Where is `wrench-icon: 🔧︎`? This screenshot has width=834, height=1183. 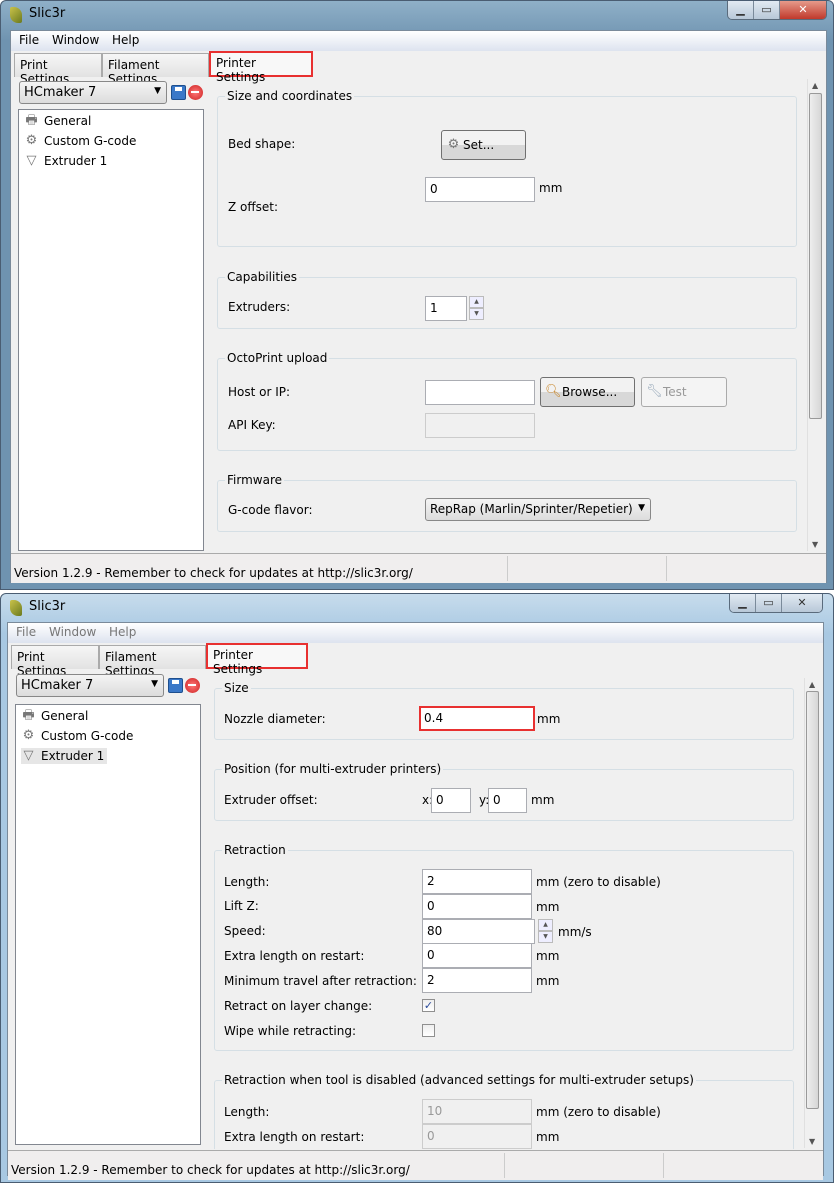
wrench-icon: 🔧︎ is located at coordinates (654, 391).